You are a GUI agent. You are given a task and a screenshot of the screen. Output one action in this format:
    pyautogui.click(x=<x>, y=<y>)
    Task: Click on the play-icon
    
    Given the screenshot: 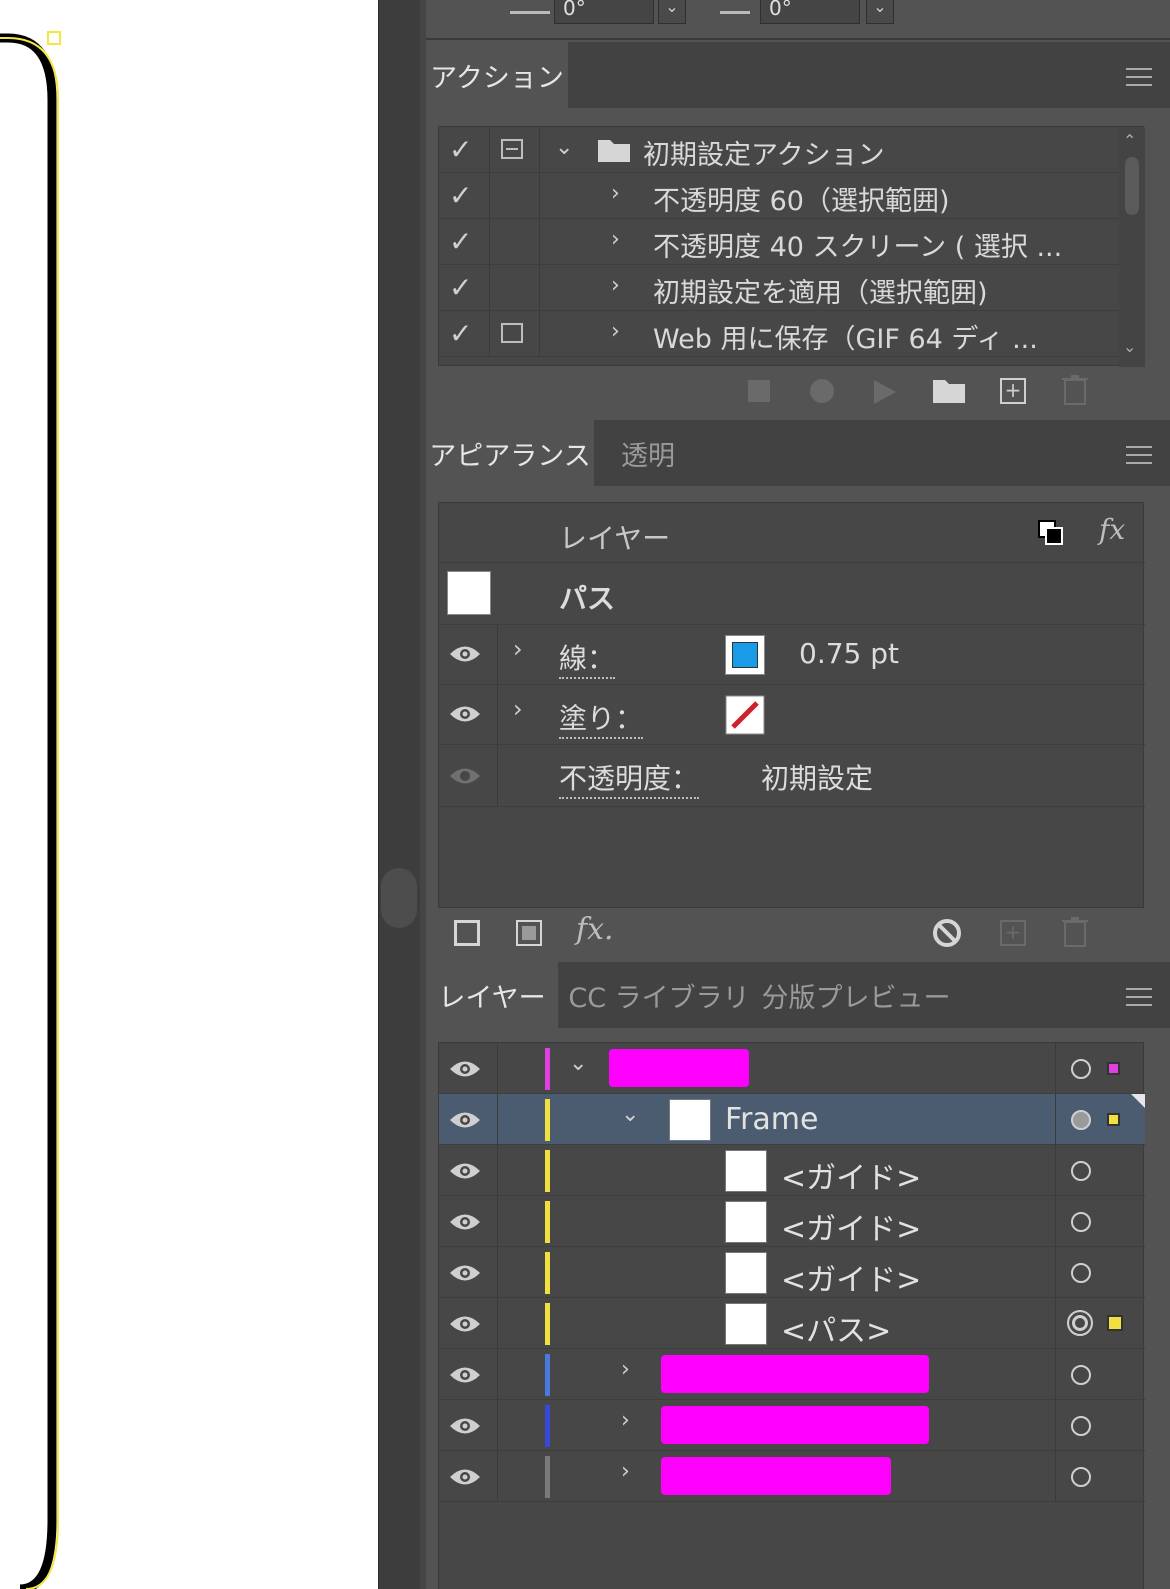 What is the action you would take?
    pyautogui.click(x=885, y=392)
    